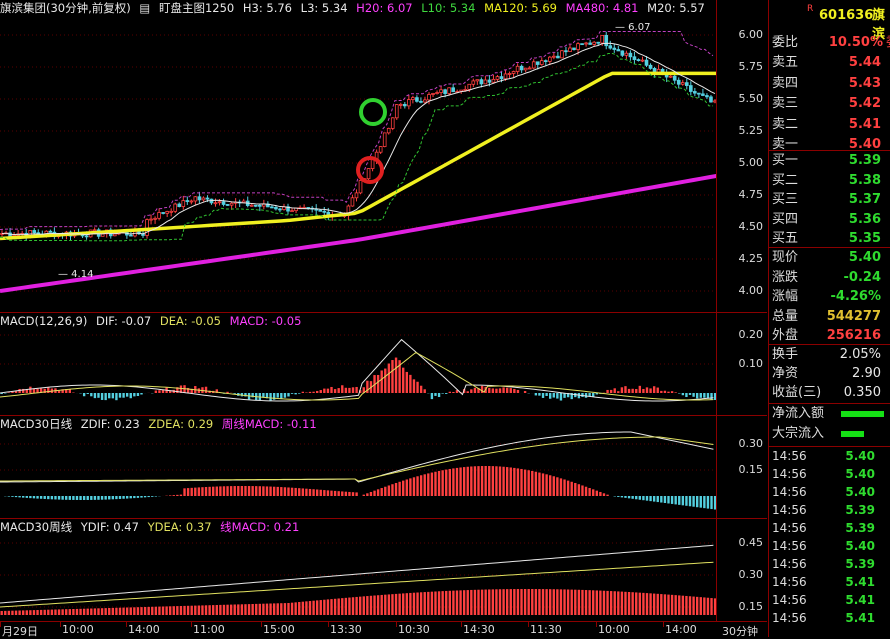 The width and height of the screenshot is (890, 639). Describe the element at coordinates (789, 600) in the screenshot. I see `tick-time: 14:56` at that location.